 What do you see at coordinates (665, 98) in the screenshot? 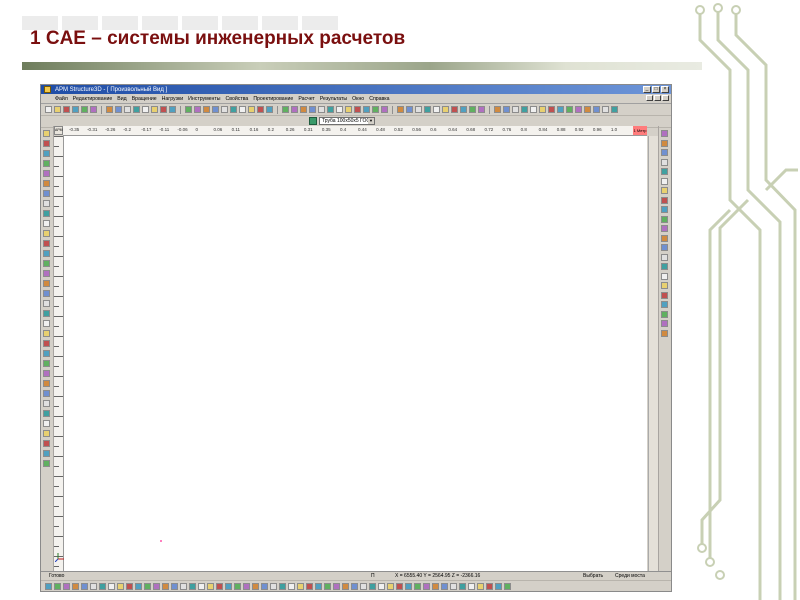
I see `mdi-close-icon` at bounding box center [665, 98].